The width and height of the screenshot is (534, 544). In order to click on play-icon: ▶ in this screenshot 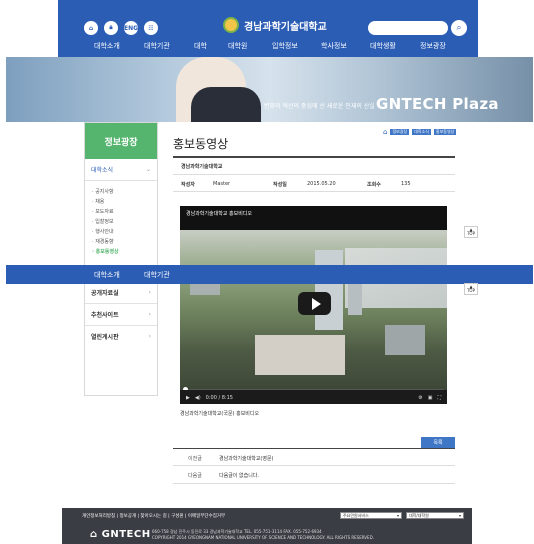, I will do `click(188, 398)`.